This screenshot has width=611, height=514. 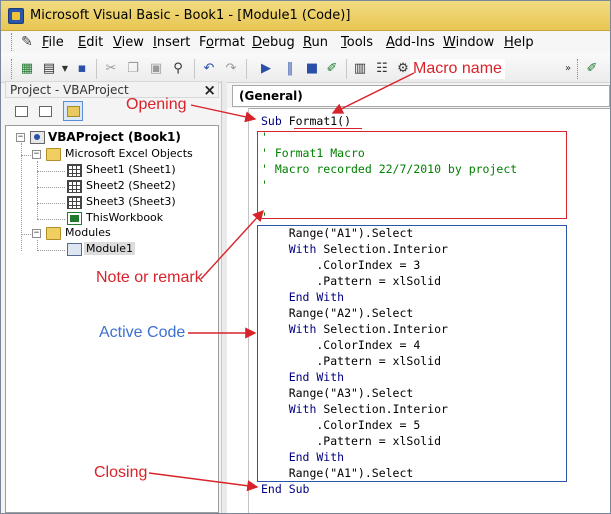 What do you see at coordinates (131, 185) in the screenshot?
I see `tree-item-sheet2: Sheet2 (Sheet2)` at bounding box center [131, 185].